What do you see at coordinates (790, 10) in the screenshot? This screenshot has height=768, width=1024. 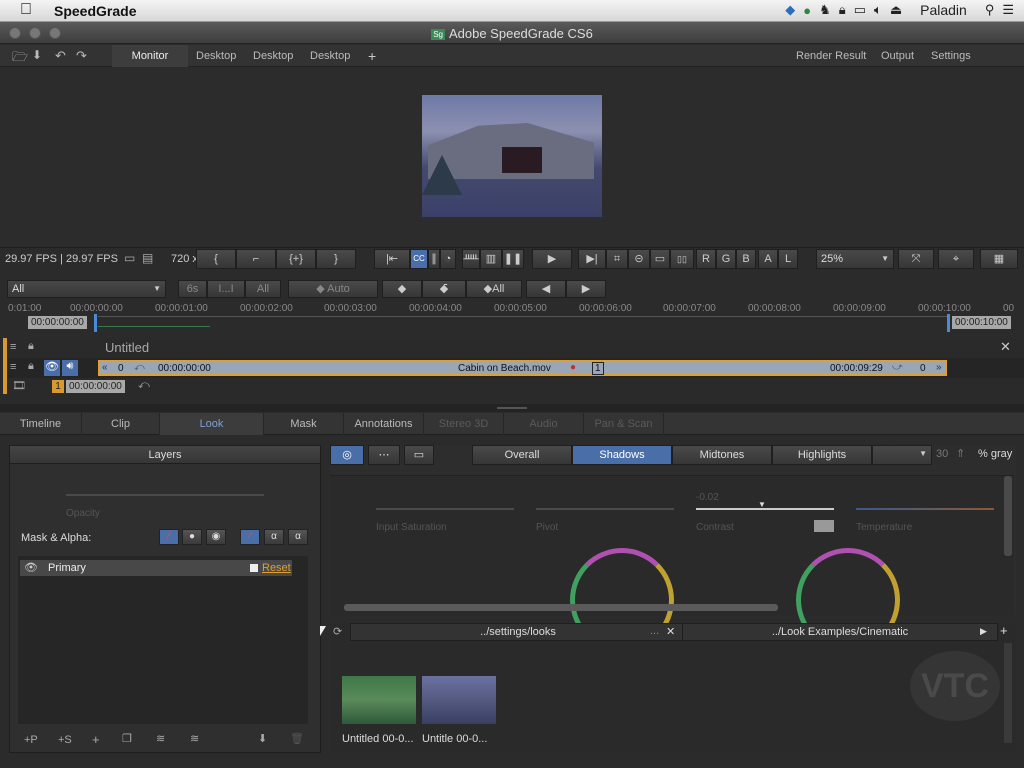 I see `dropbox-icon: ◆` at bounding box center [790, 10].